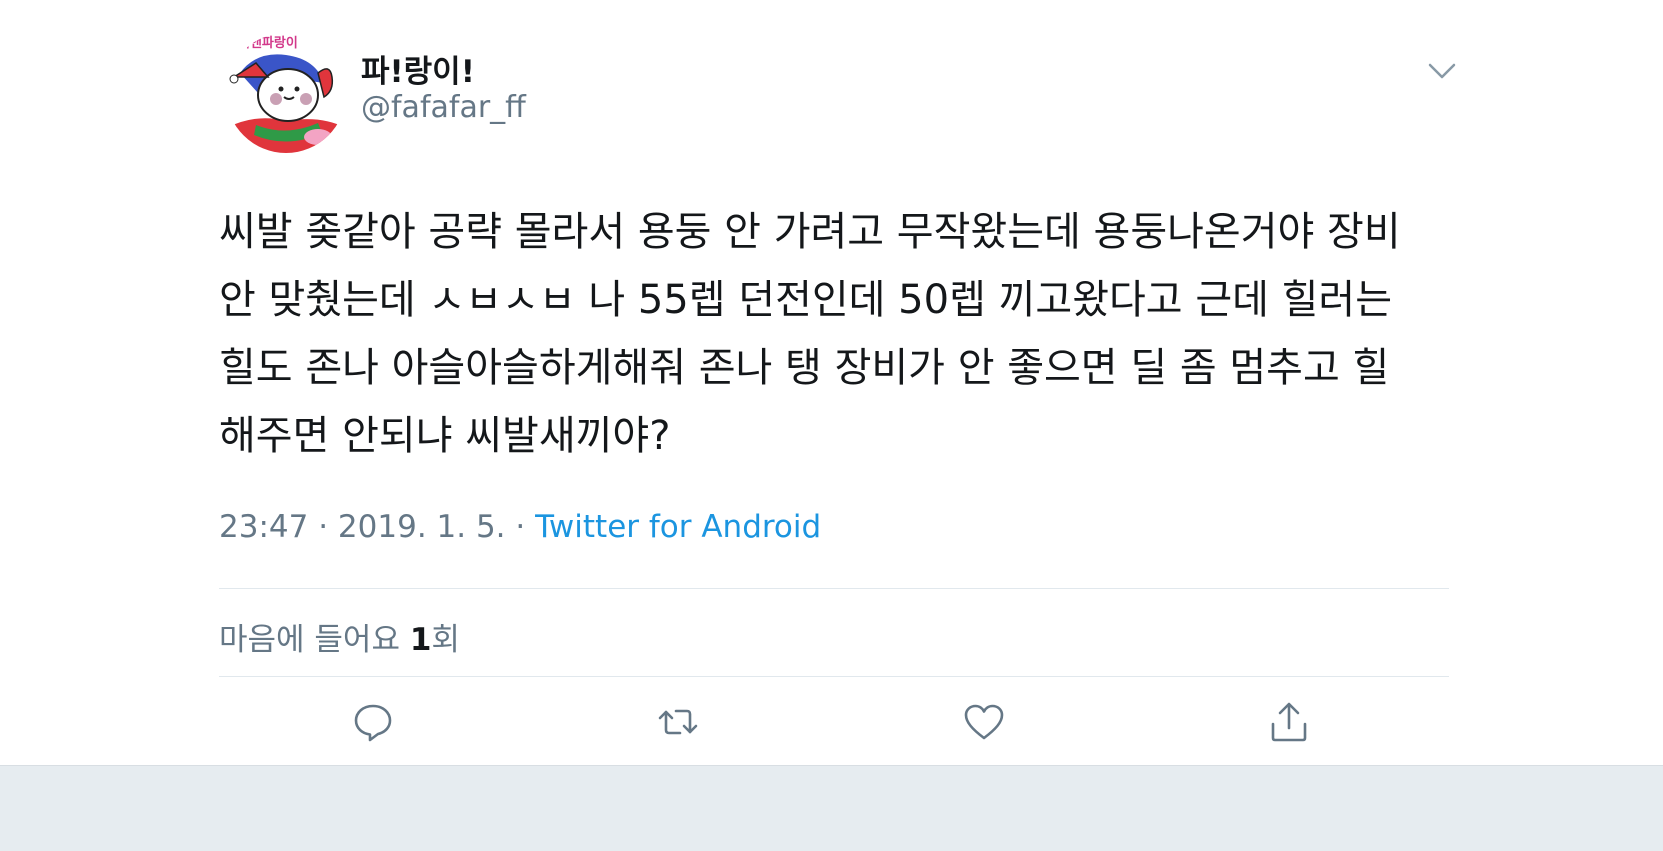 The height and width of the screenshot is (851, 1663). Describe the element at coordinates (420, 640) in the screenshot. I see `likes-count: 1` at that location.